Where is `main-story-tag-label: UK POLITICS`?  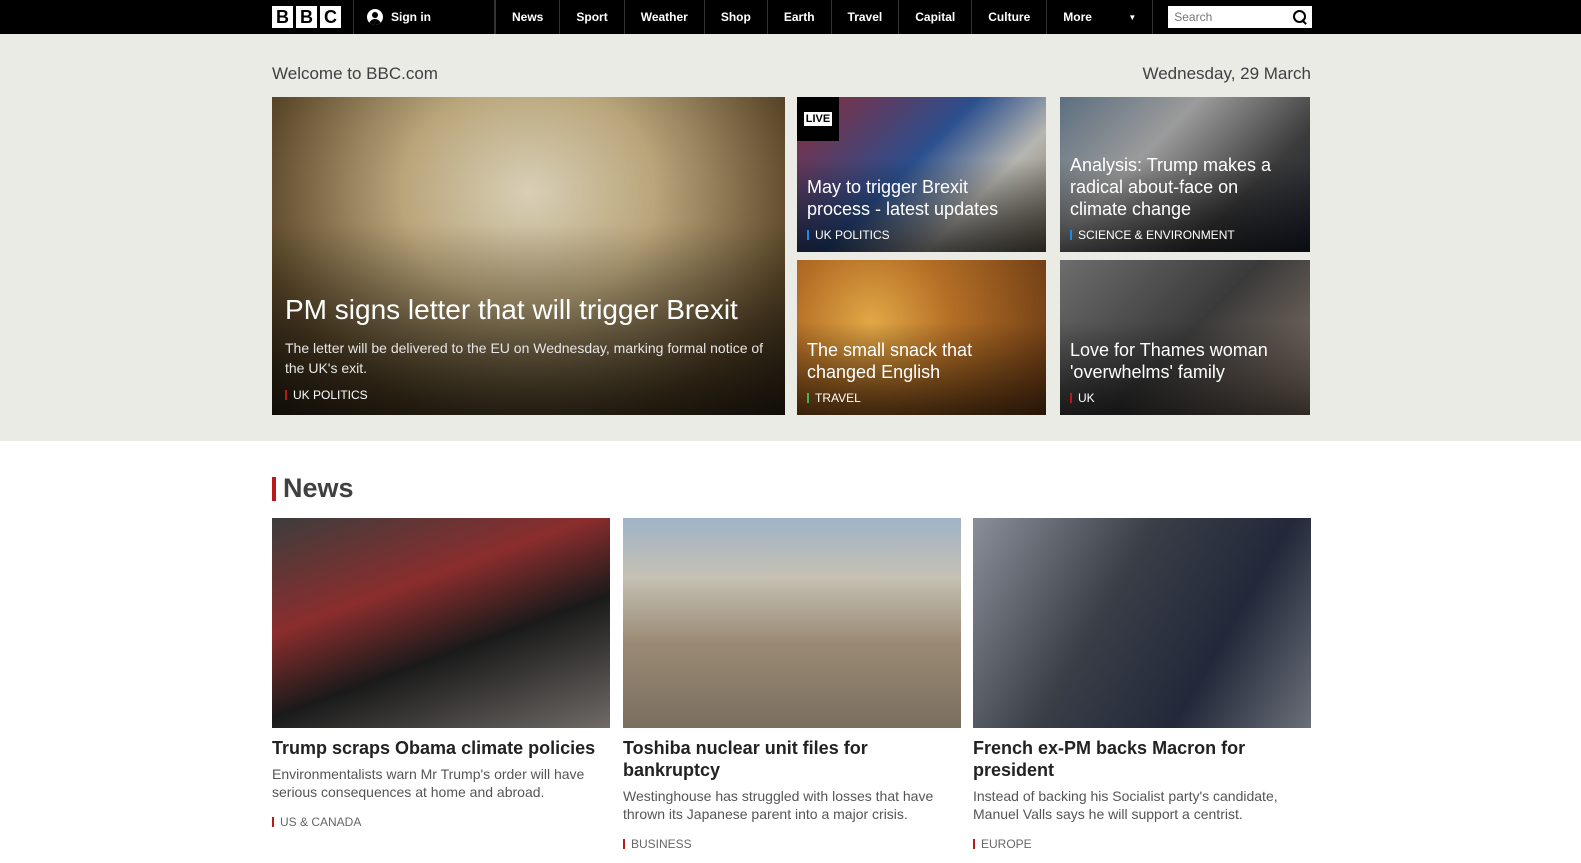 main-story-tag-label: UK POLITICS is located at coordinates (330, 395).